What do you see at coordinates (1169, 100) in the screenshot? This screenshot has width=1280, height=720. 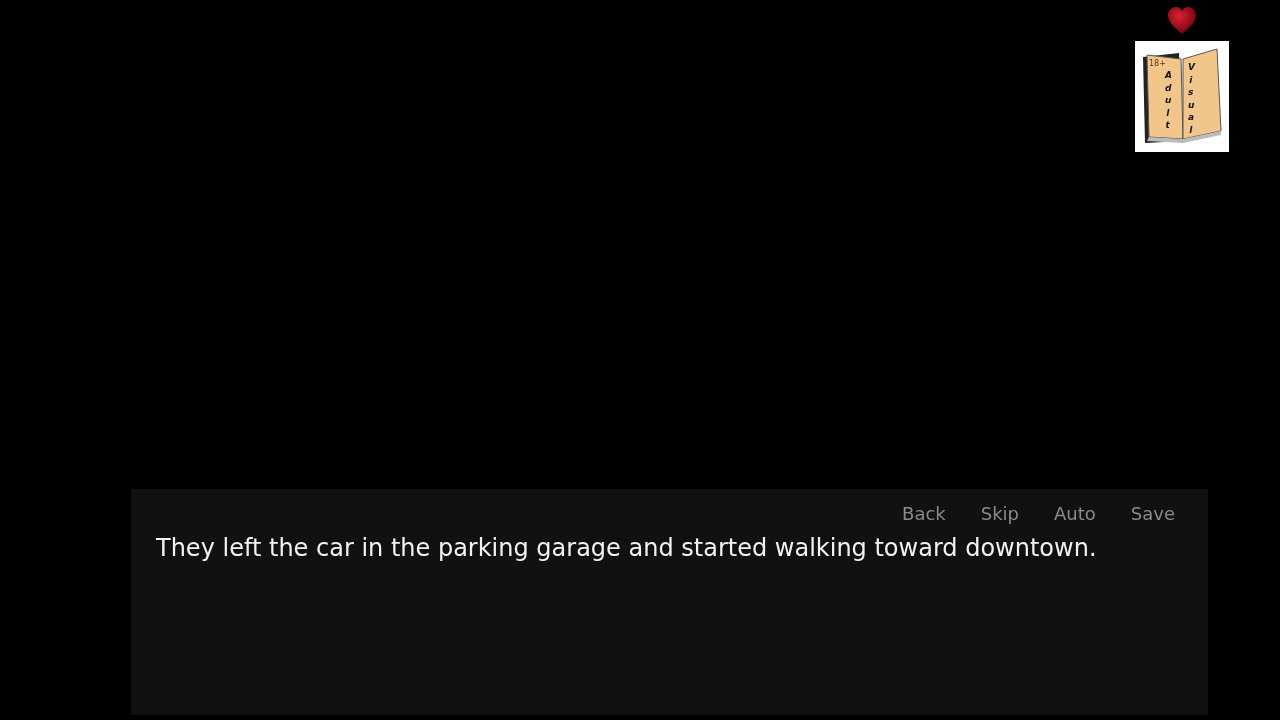 I see `logo-word: Adult` at bounding box center [1169, 100].